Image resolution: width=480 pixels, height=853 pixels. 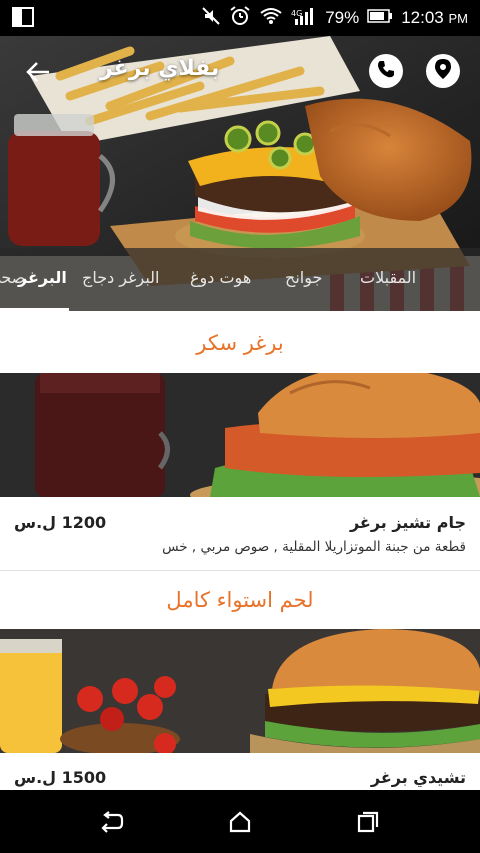 What do you see at coordinates (38, 72) in the screenshot?
I see `back-arrow-icon` at bounding box center [38, 72].